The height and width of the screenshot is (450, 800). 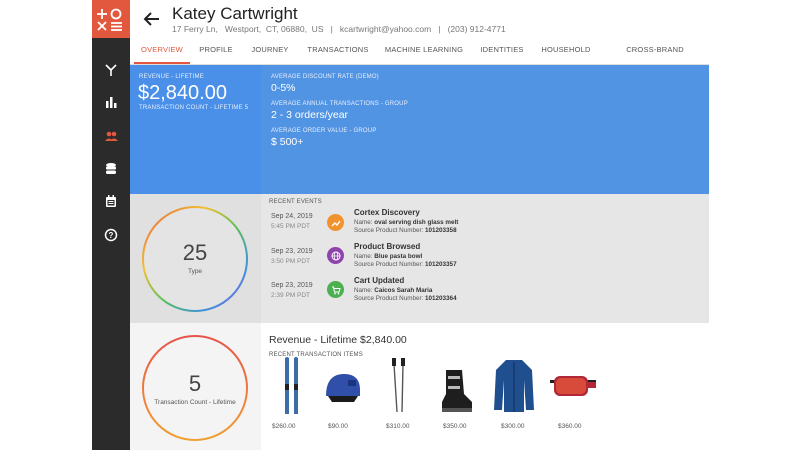 What do you see at coordinates (195, 383) in the screenshot?
I see `transaction-count-value: 5` at bounding box center [195, 383].